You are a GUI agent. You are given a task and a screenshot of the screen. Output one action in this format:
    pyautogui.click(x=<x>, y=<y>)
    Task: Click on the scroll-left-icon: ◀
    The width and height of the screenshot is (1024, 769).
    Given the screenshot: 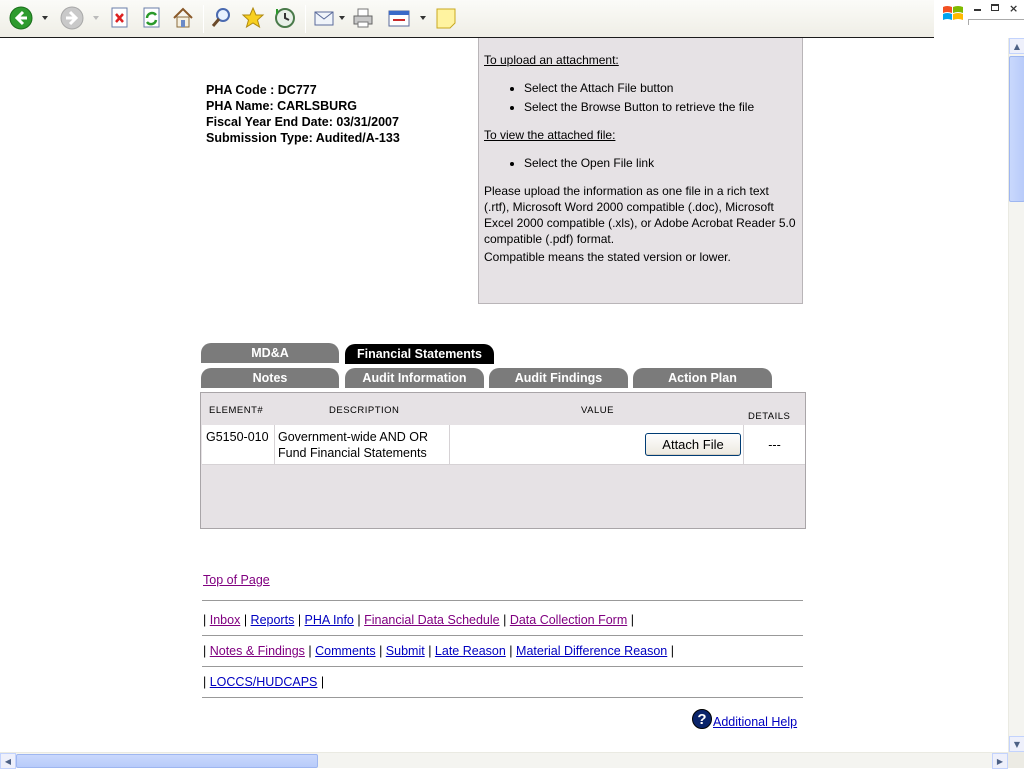 What is the action you would take?
    pyautogui.click(x=8, y=761)
    